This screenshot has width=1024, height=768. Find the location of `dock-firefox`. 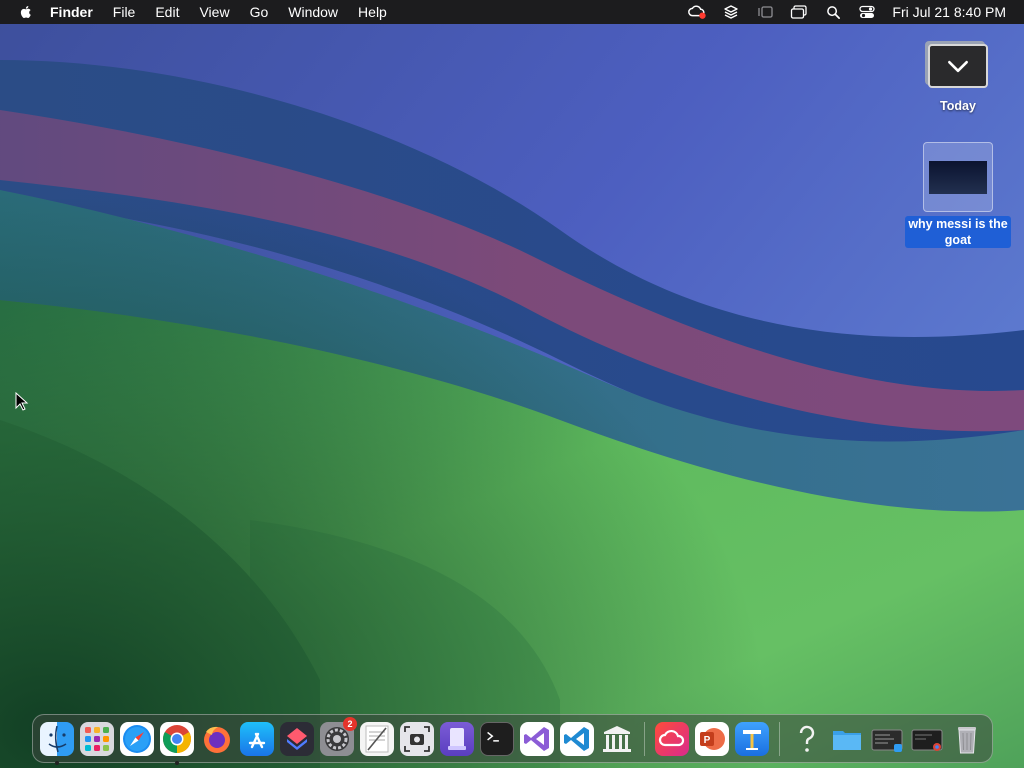

dock-firefox is located at coordinates (217, 739).